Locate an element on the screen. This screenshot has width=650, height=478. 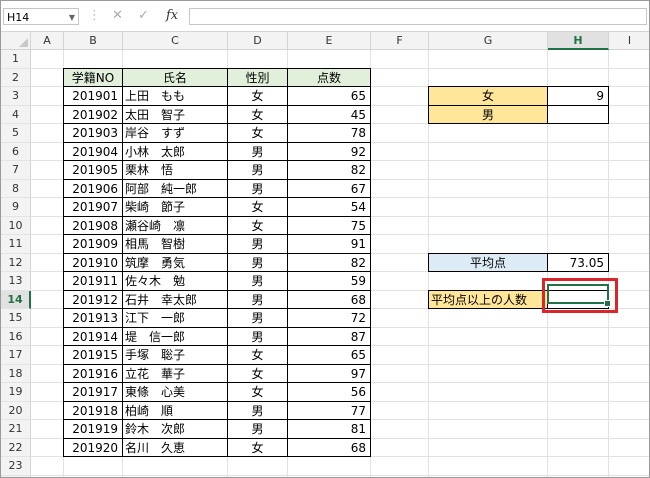
table-cell: 201915 is located at coordinates (93, 355).